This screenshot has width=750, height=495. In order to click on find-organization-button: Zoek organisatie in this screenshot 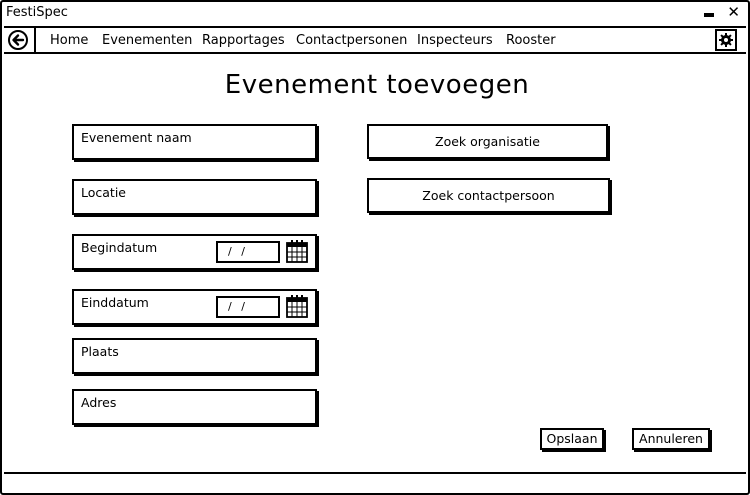, I will do `click(487, 141)`.